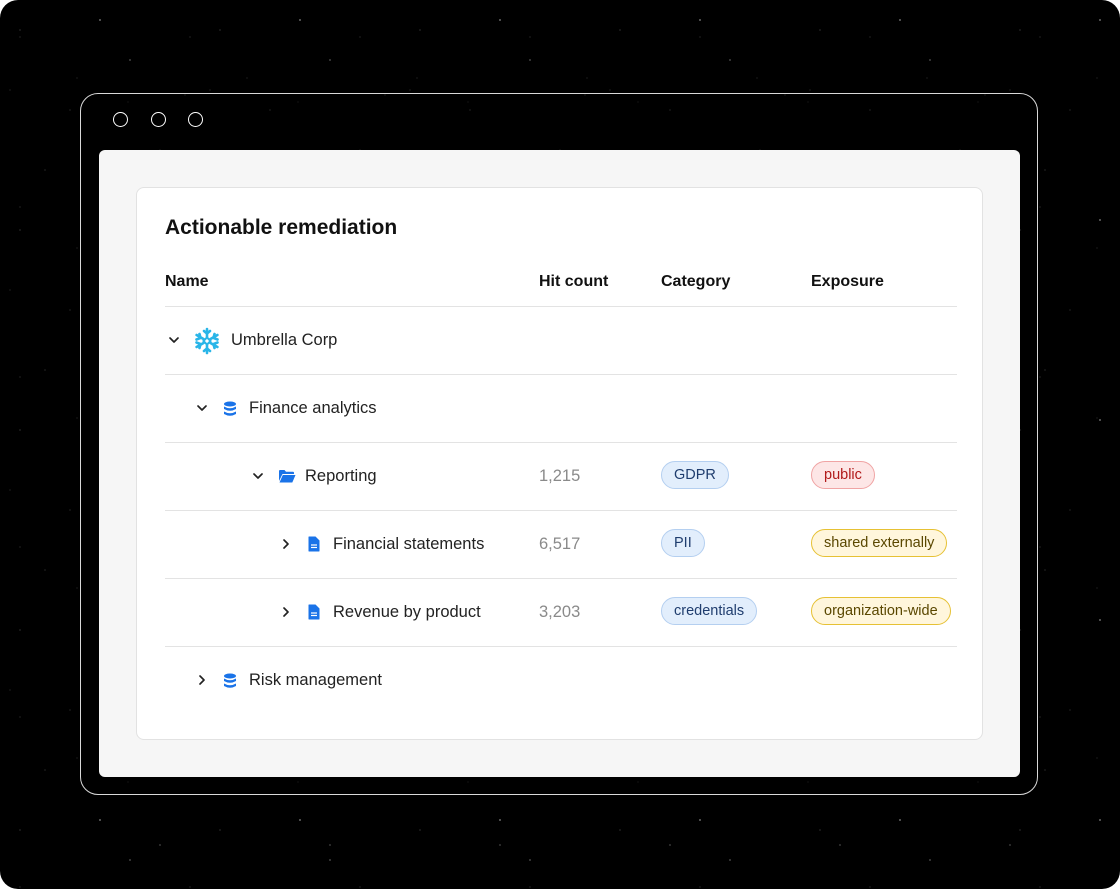 The image size is (1120, 889). Describe the element at coordinates (187, 282) in the screenshot. I see `column-header-name: Name` at that location.